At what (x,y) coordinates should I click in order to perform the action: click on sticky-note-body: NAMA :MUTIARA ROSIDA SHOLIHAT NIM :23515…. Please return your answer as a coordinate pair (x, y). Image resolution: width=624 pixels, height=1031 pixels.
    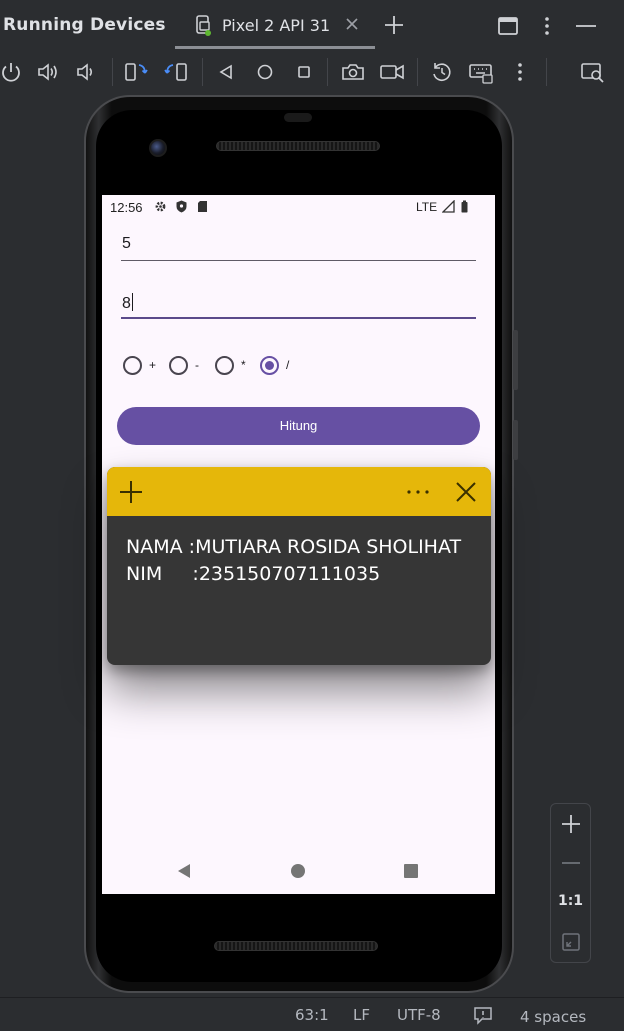
    Looking at the image, I should click on (306, 561).